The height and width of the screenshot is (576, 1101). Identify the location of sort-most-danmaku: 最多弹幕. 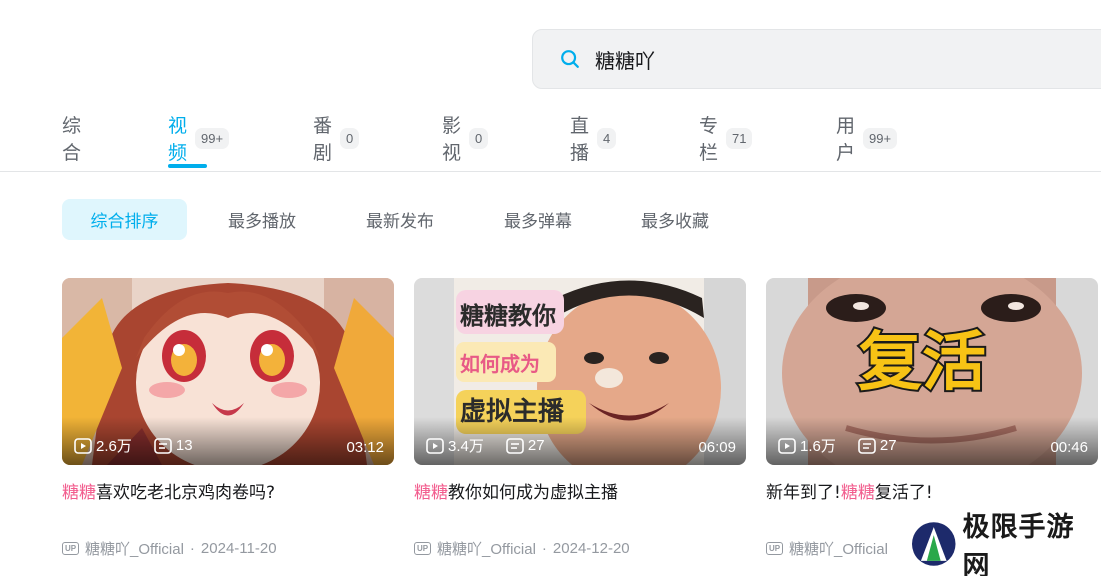
(538, 219).